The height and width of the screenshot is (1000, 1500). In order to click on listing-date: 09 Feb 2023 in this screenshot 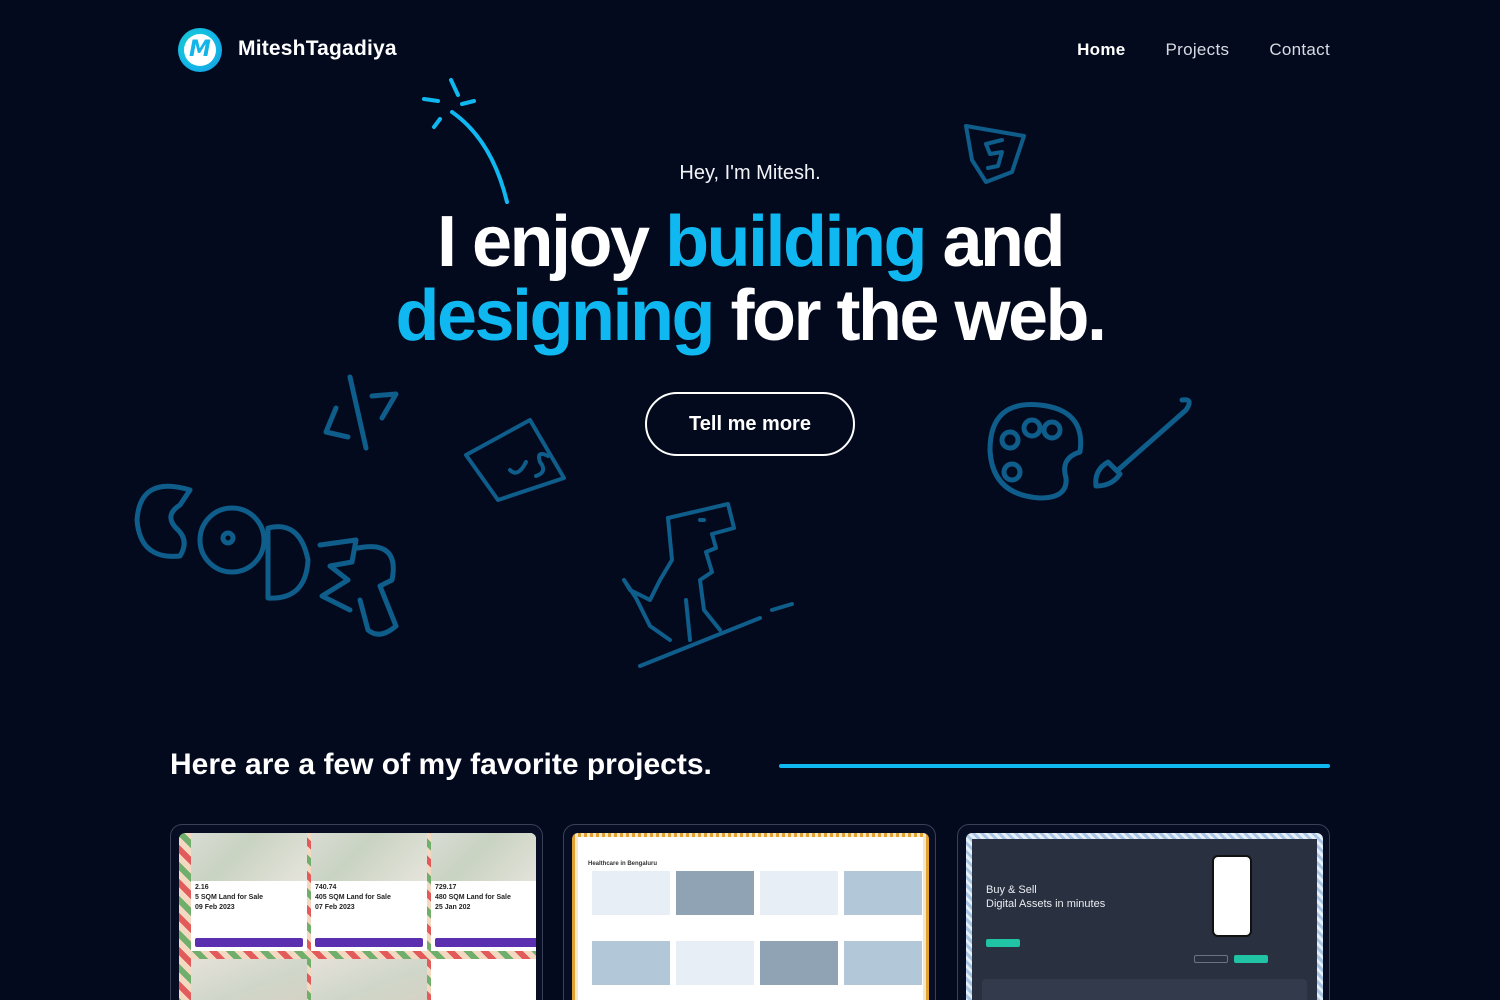, I will do `click(215, 907)`.